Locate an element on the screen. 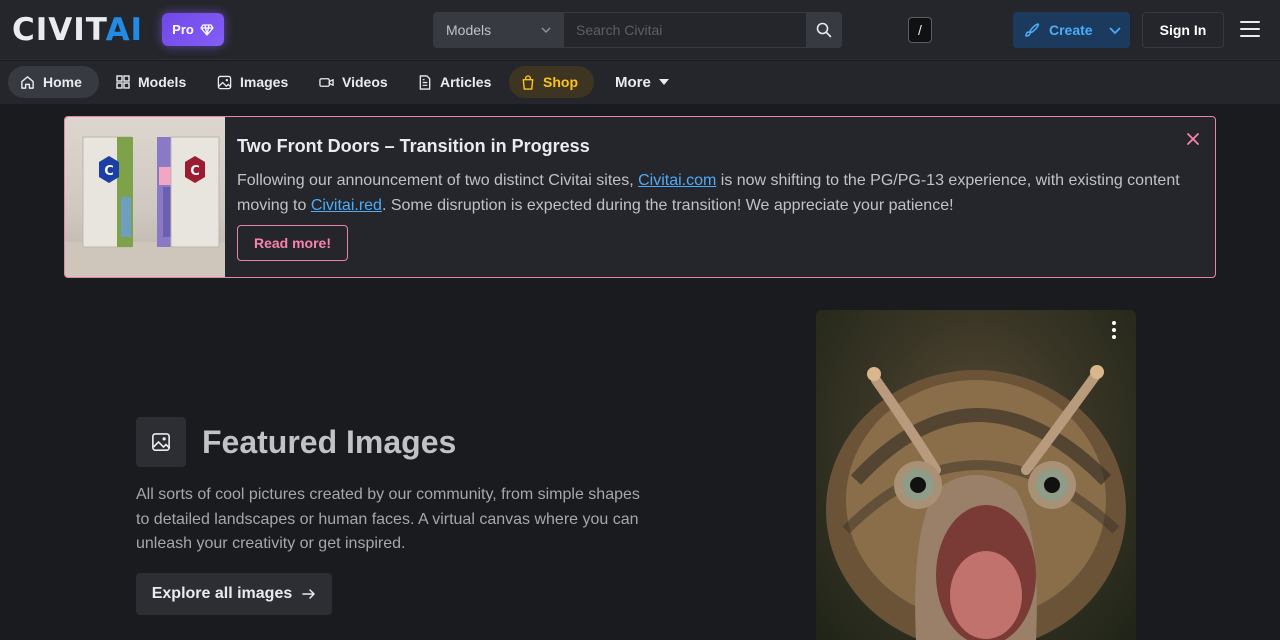 This screenshot has width=1280, height=640. nav-item-articles: Articles is located at coordinates (454, 82).